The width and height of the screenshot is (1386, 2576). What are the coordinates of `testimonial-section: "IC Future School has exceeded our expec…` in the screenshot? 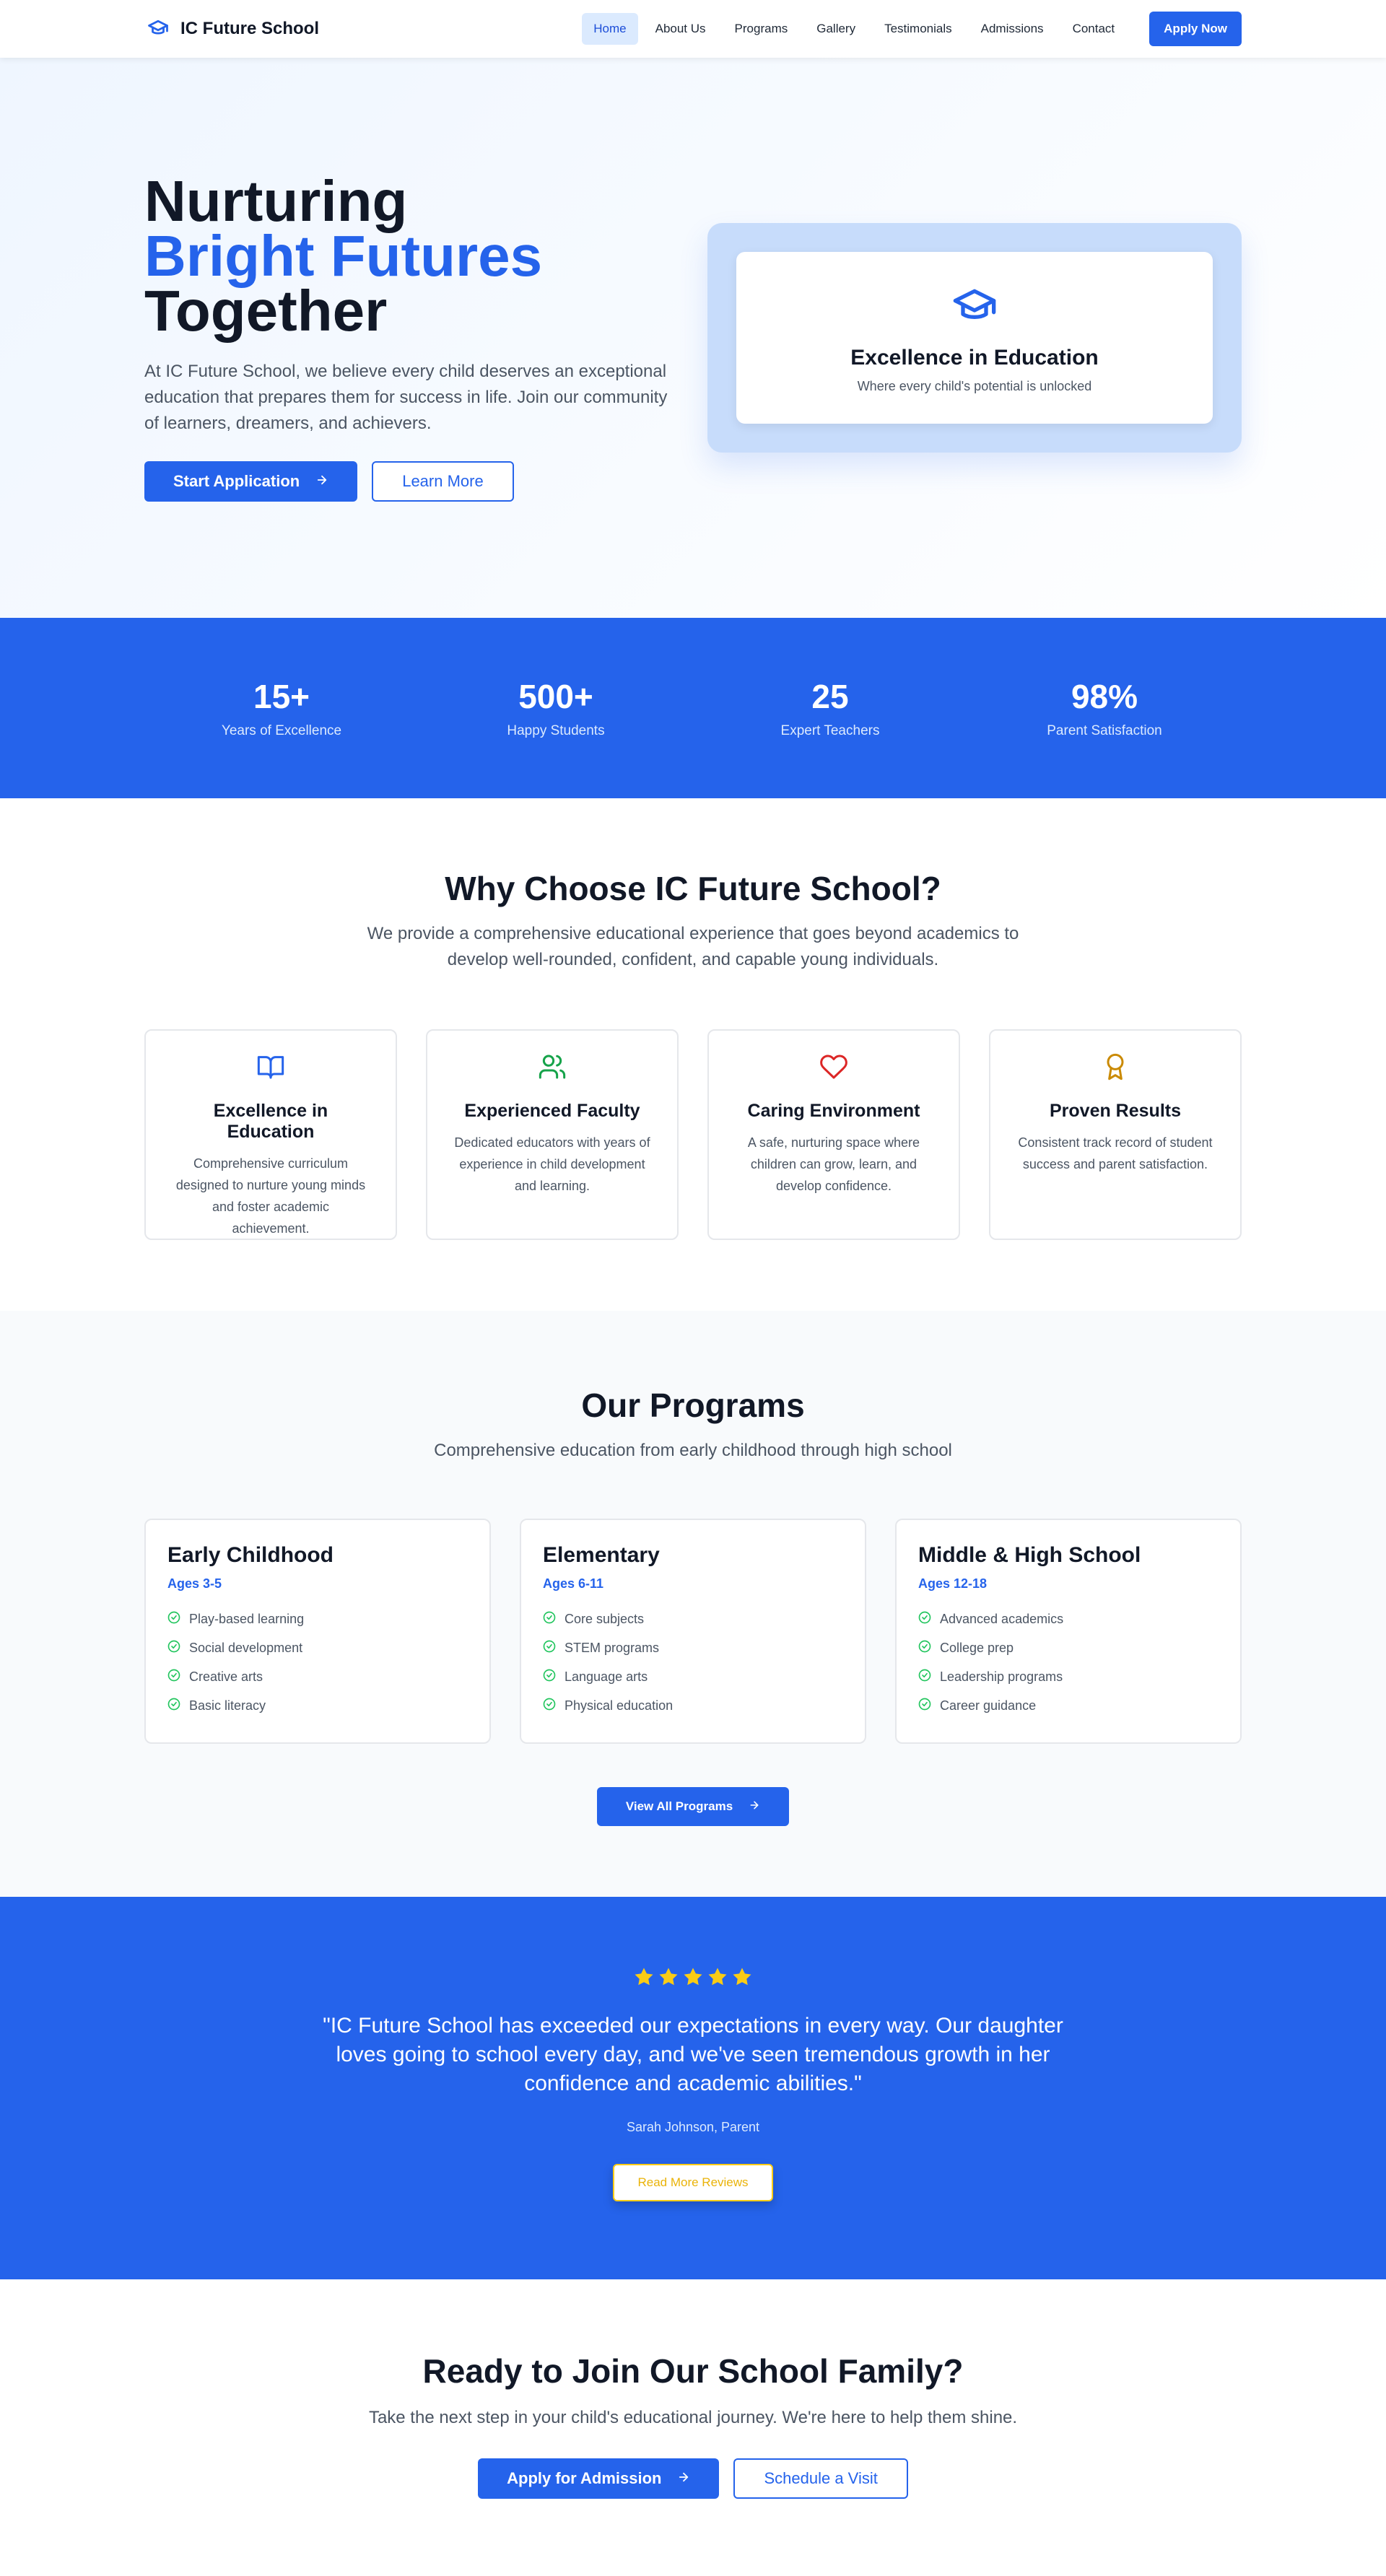 It's located at (693, 2088).